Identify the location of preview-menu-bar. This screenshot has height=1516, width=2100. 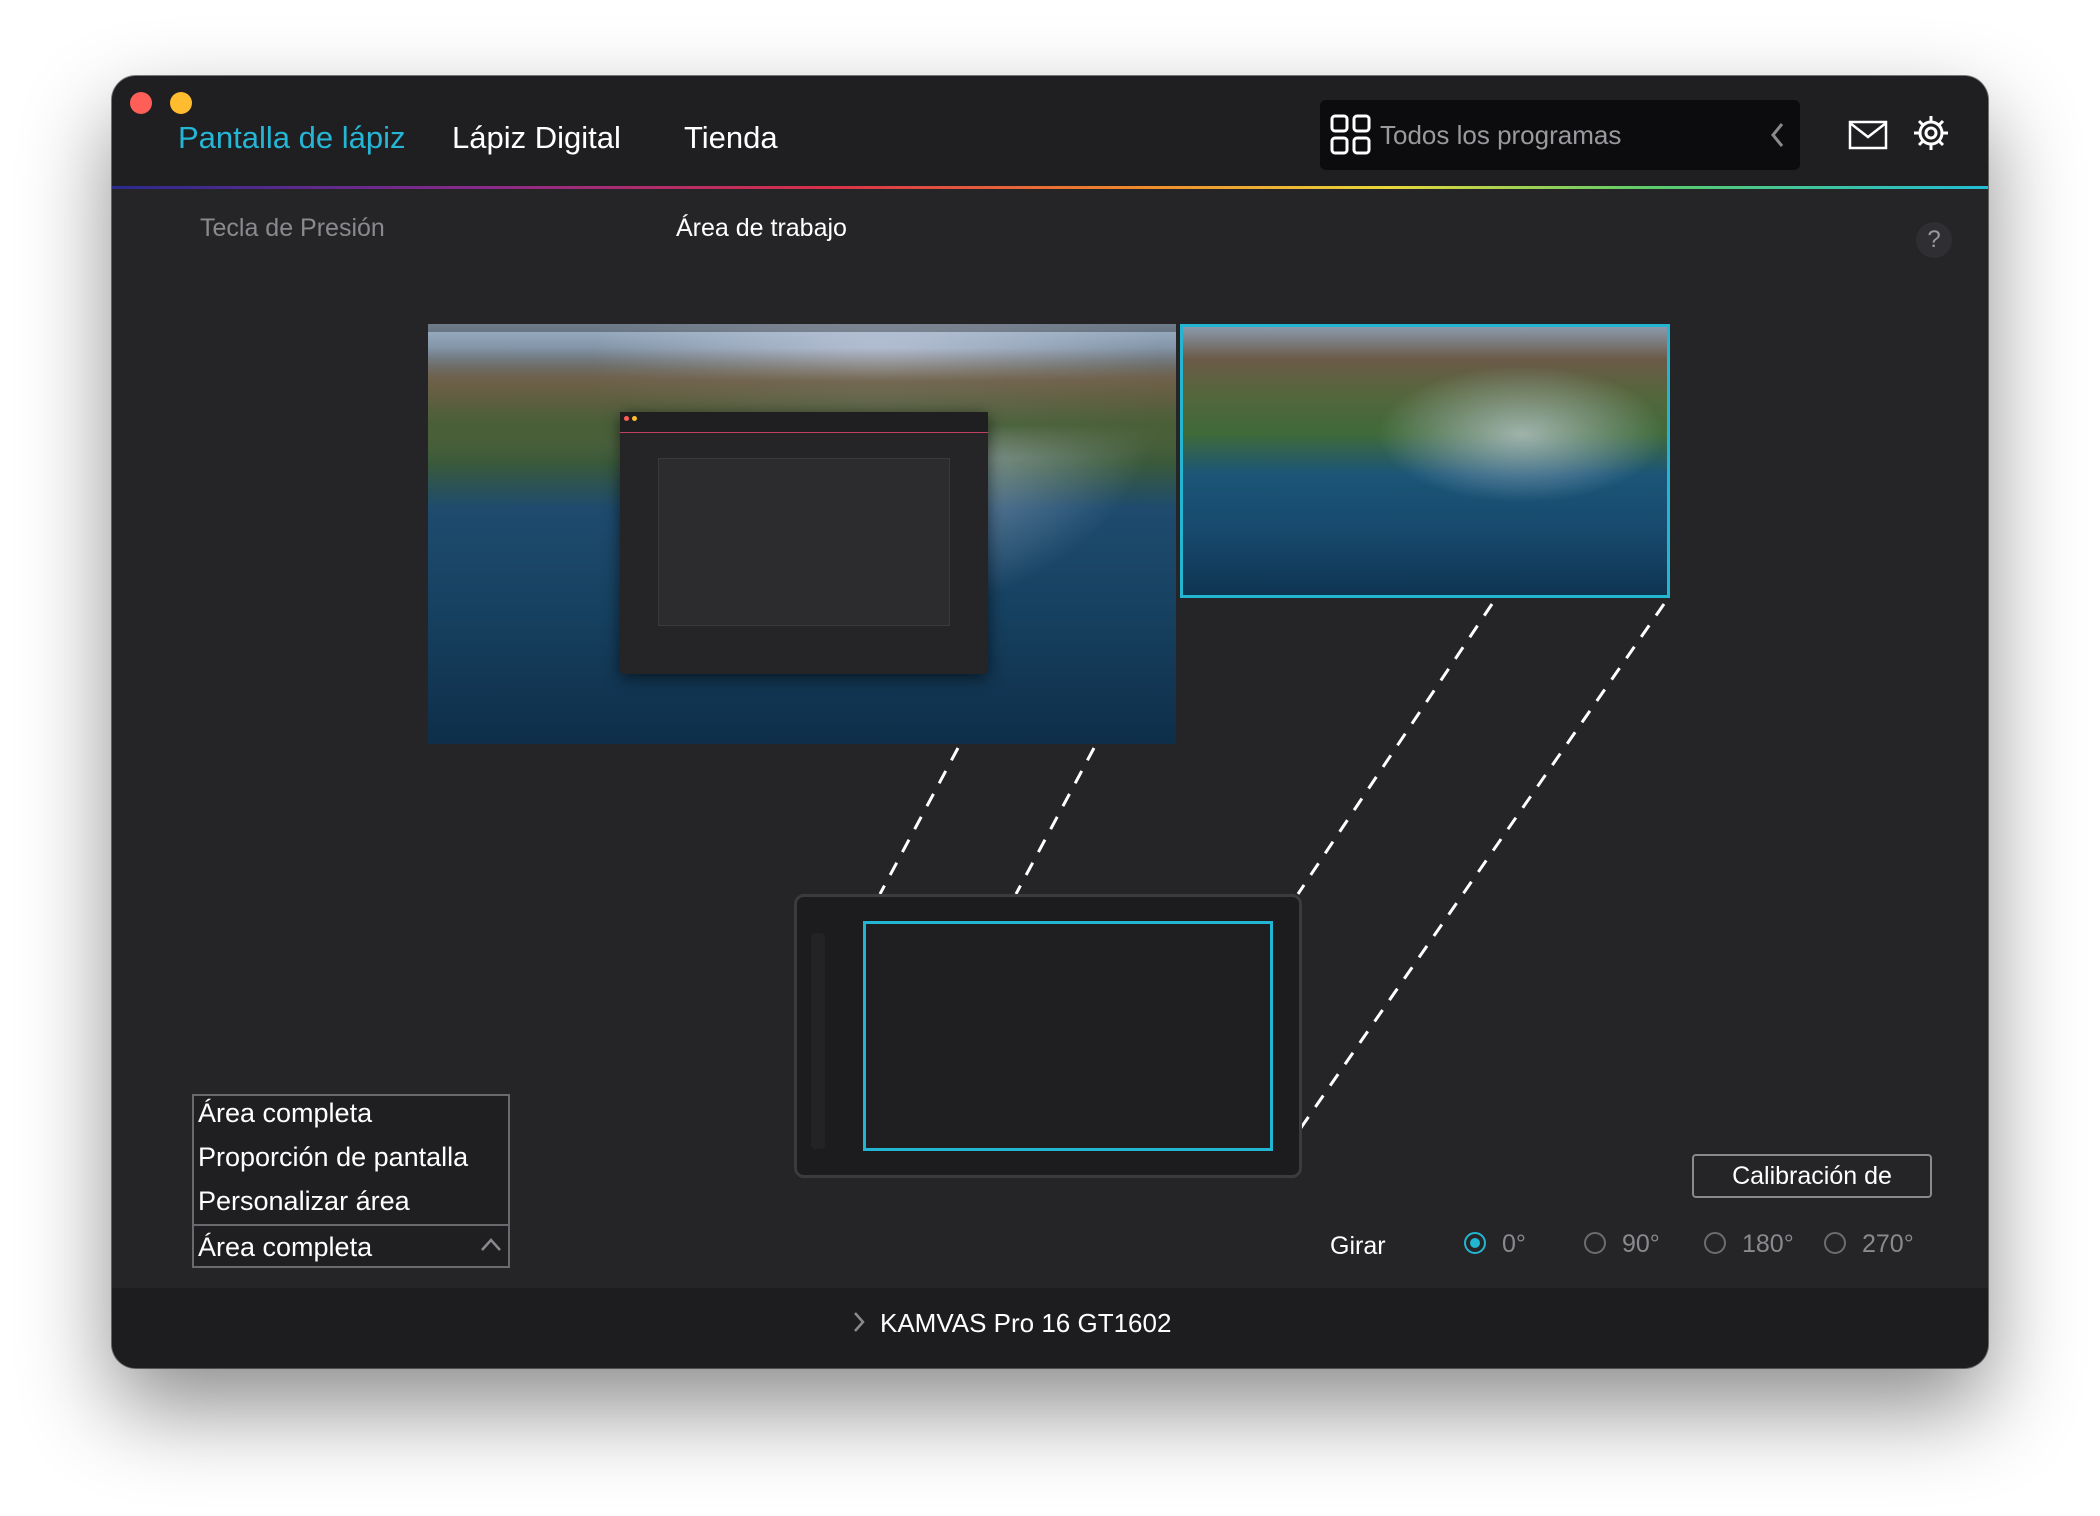
(802, 328).